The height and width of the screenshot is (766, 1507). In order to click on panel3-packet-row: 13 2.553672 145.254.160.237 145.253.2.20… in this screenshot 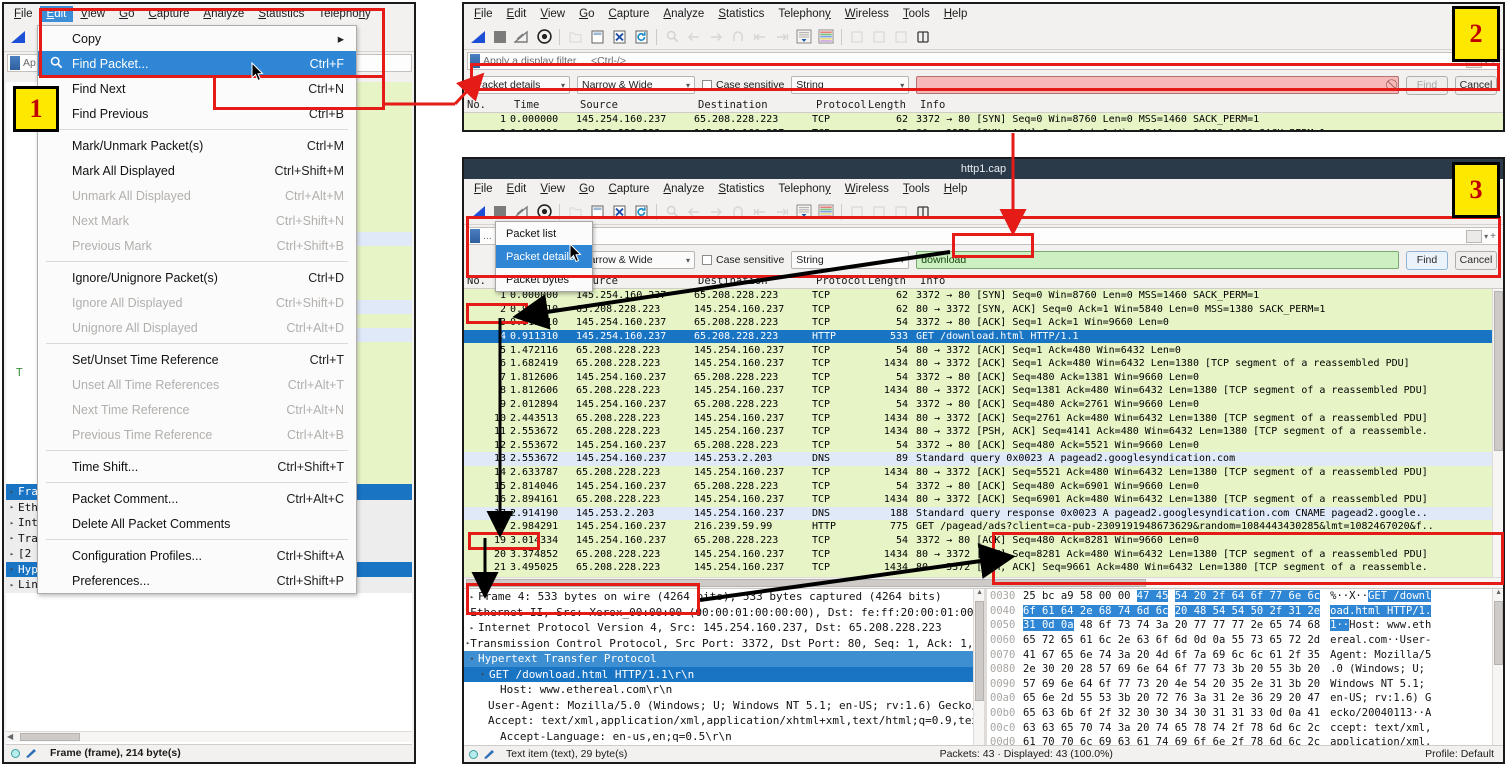, I will do `click(983, 459)`.